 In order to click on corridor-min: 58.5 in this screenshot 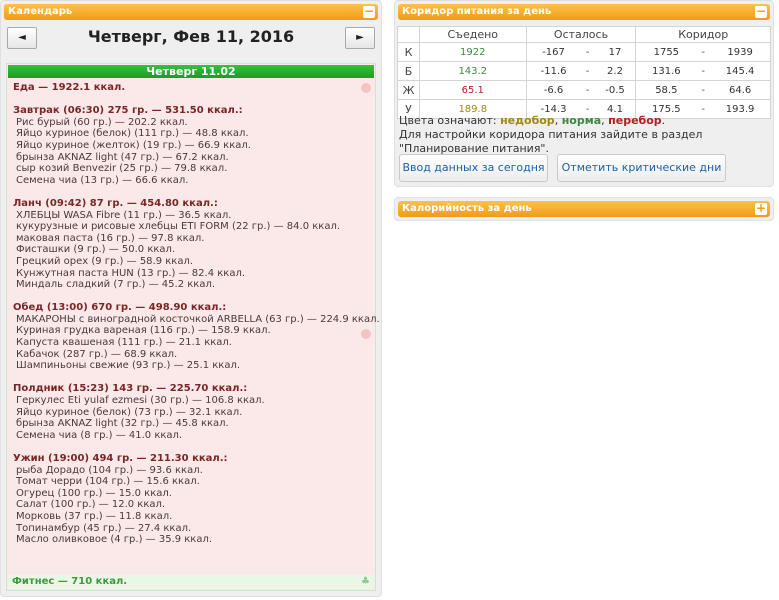, I will do `click(666, 90)`.